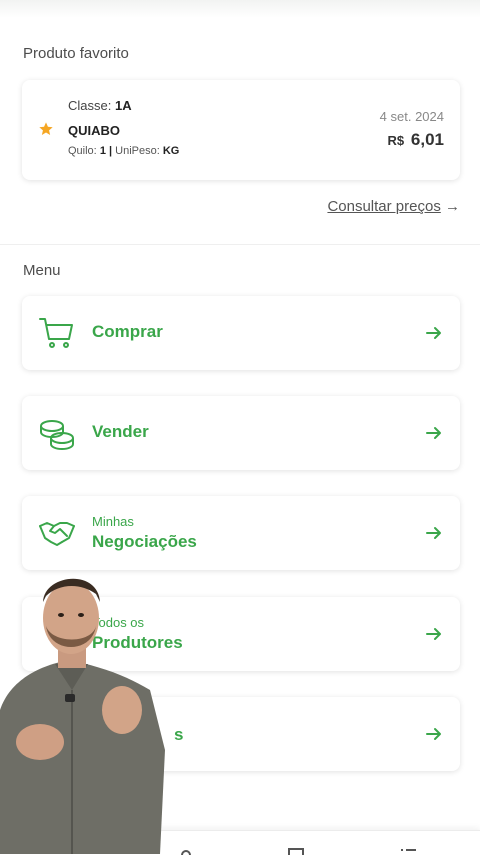 Image resolution: width=480 pixels, height=855 pixels. What do you see at coordinates (452, 206) in the screenshot?
I see `arrow-right-icon: →` at bounding box center [452, 206].